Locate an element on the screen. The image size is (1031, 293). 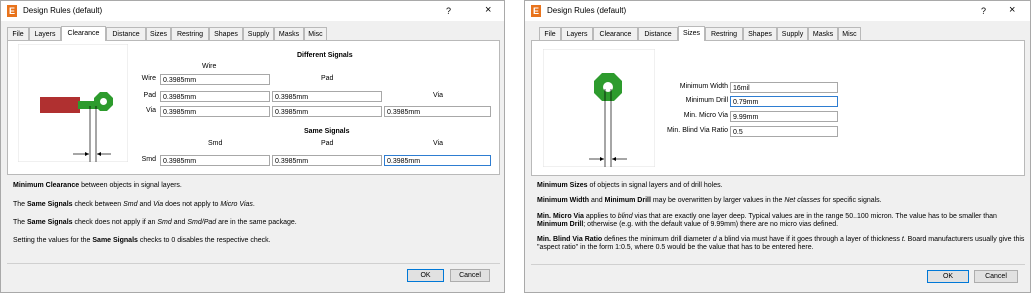
col-header-smd: Smd is located at coordinates (215, 143).